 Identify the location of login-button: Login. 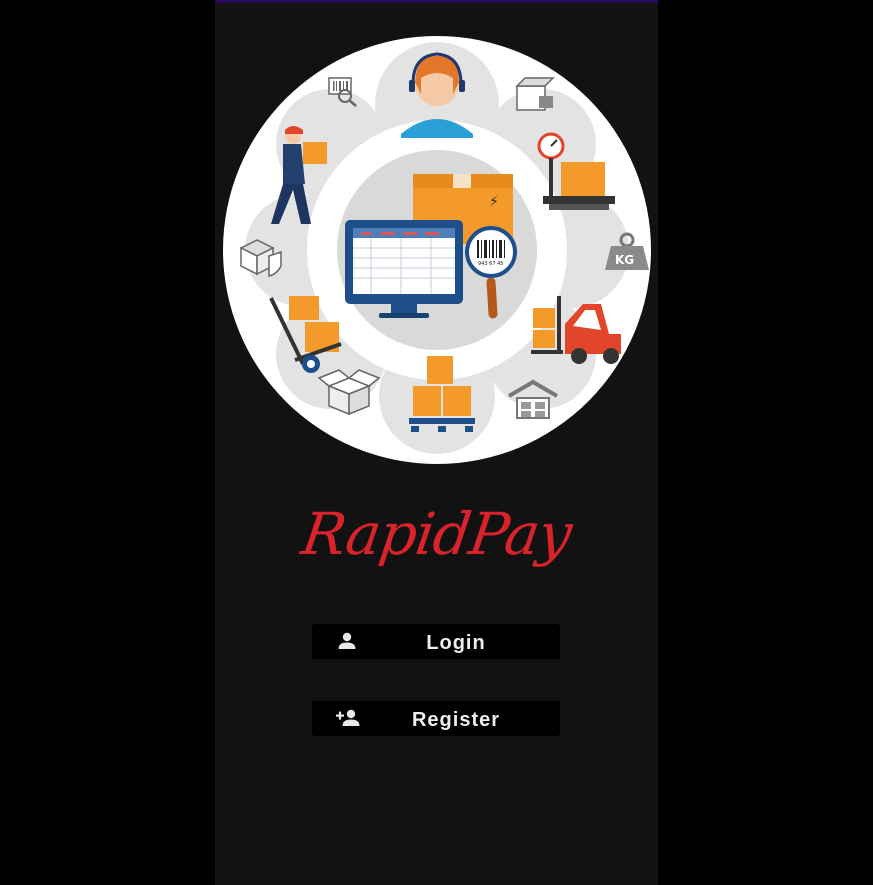
(436, 641).